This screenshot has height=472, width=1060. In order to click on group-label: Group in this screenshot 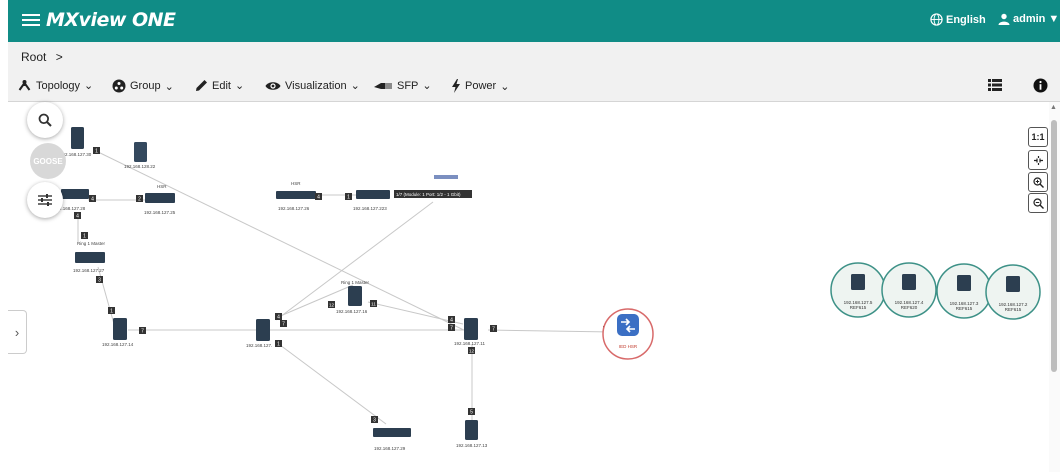, I will do `click(145, 86)`.